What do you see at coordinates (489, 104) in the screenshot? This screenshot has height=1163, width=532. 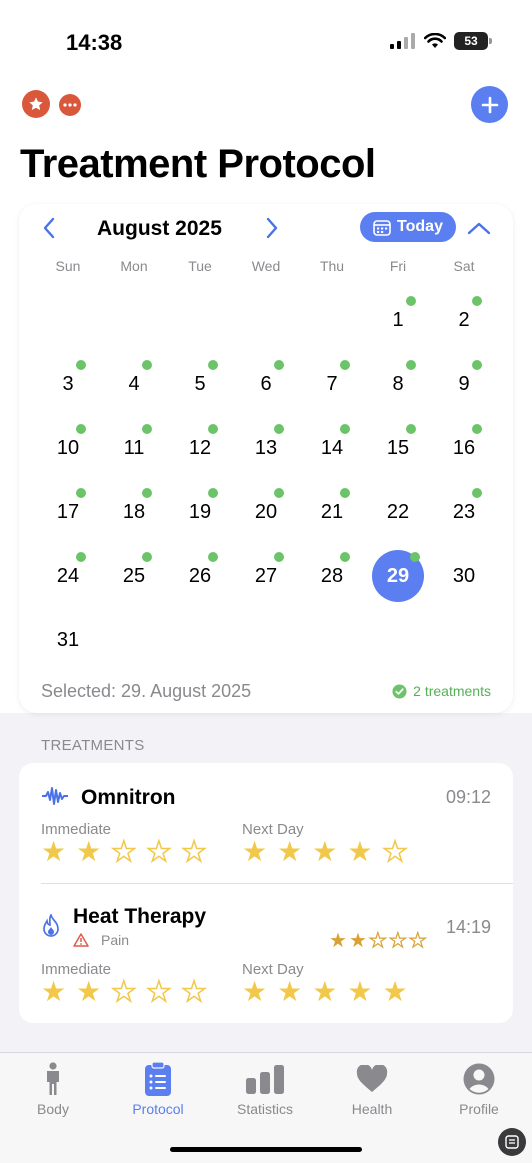 I see `add-button` at bounding box center [489, 104].